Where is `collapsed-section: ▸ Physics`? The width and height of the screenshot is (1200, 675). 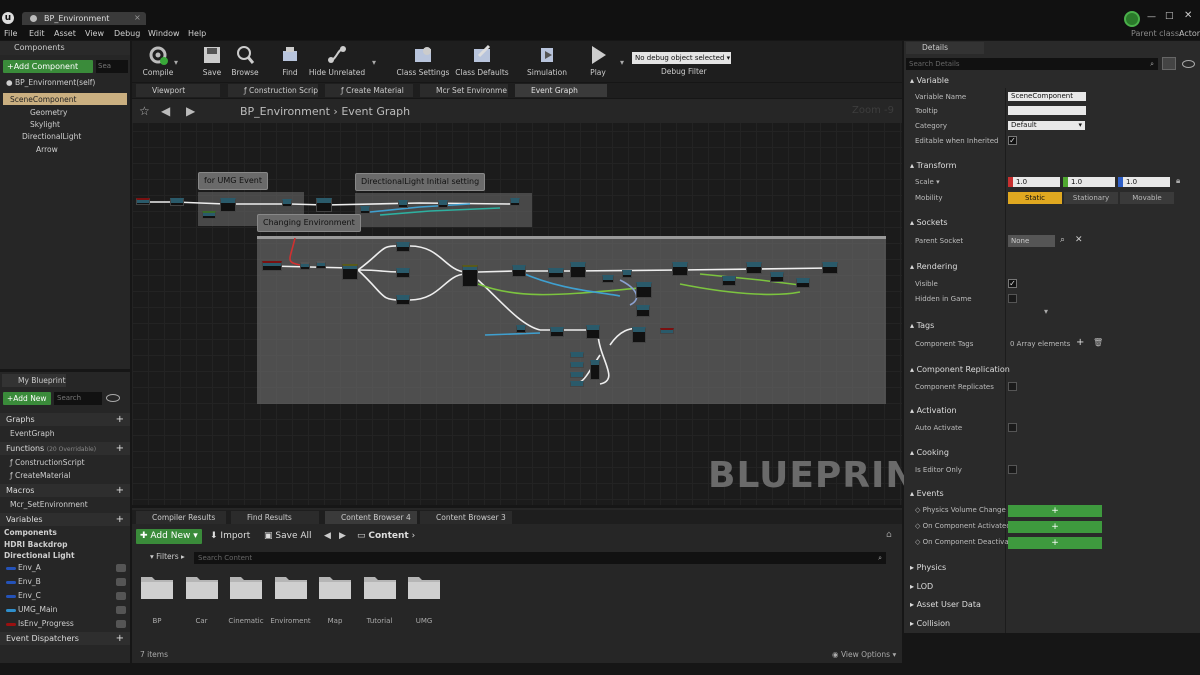 collapsed-section: ▸ Physics is located at coordinates (1052, 568).